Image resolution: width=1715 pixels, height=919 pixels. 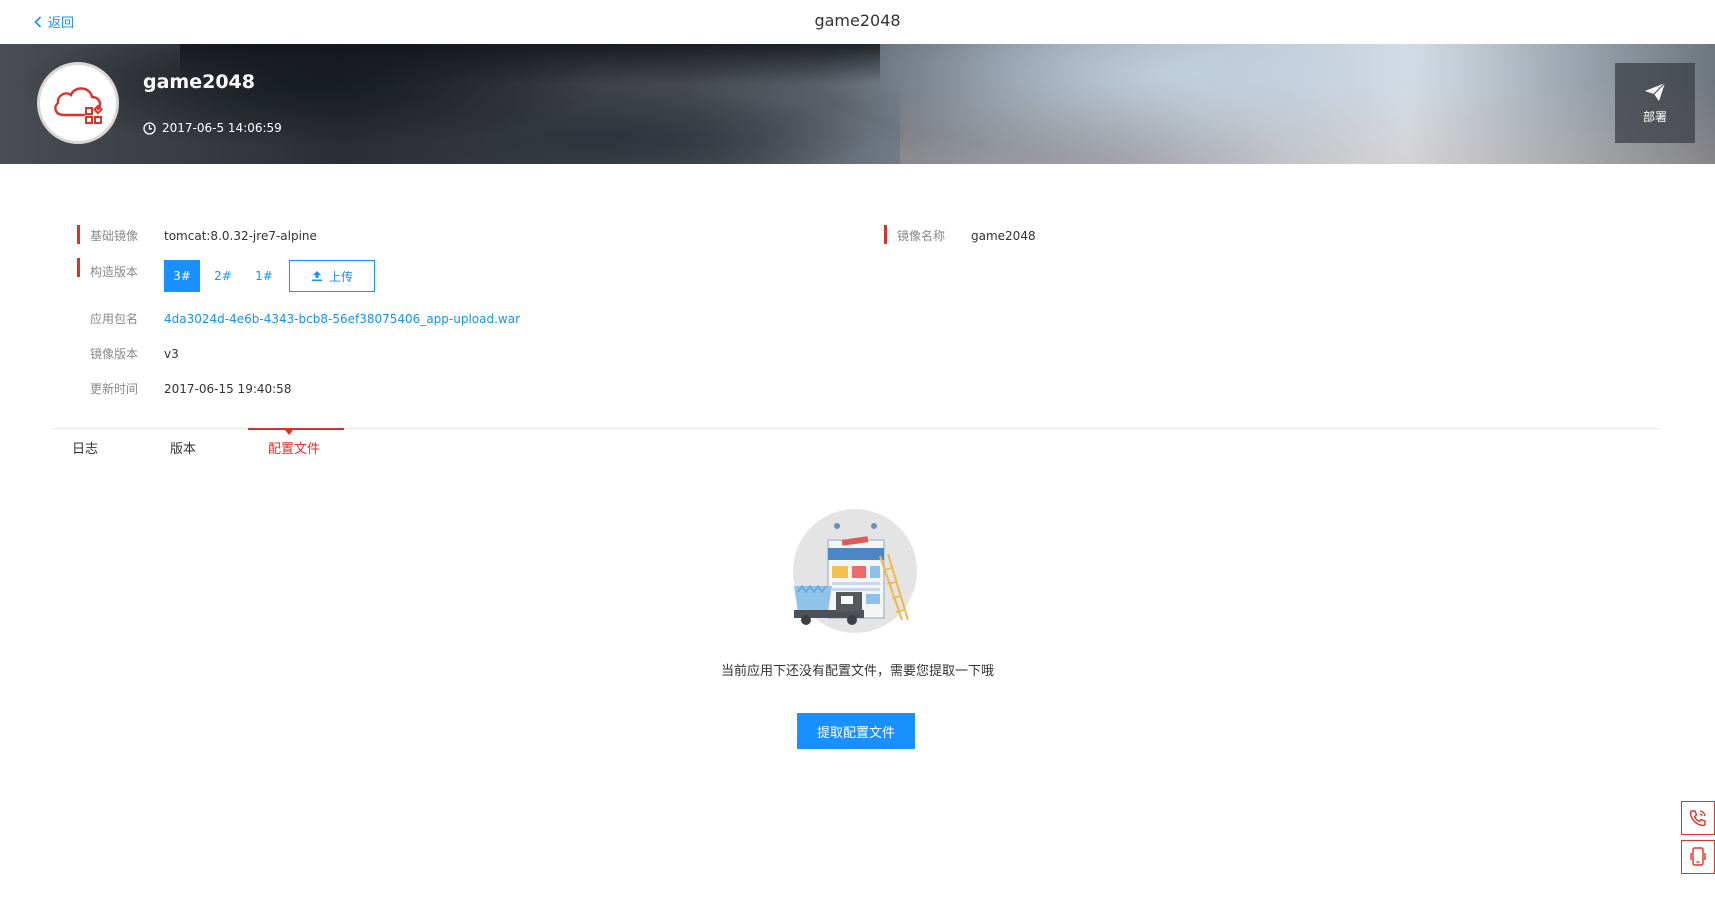 What do you see at coordinates (78, 105) in the screenshot?
I see `cloud-app-icon` at bounding box center [78, 105].